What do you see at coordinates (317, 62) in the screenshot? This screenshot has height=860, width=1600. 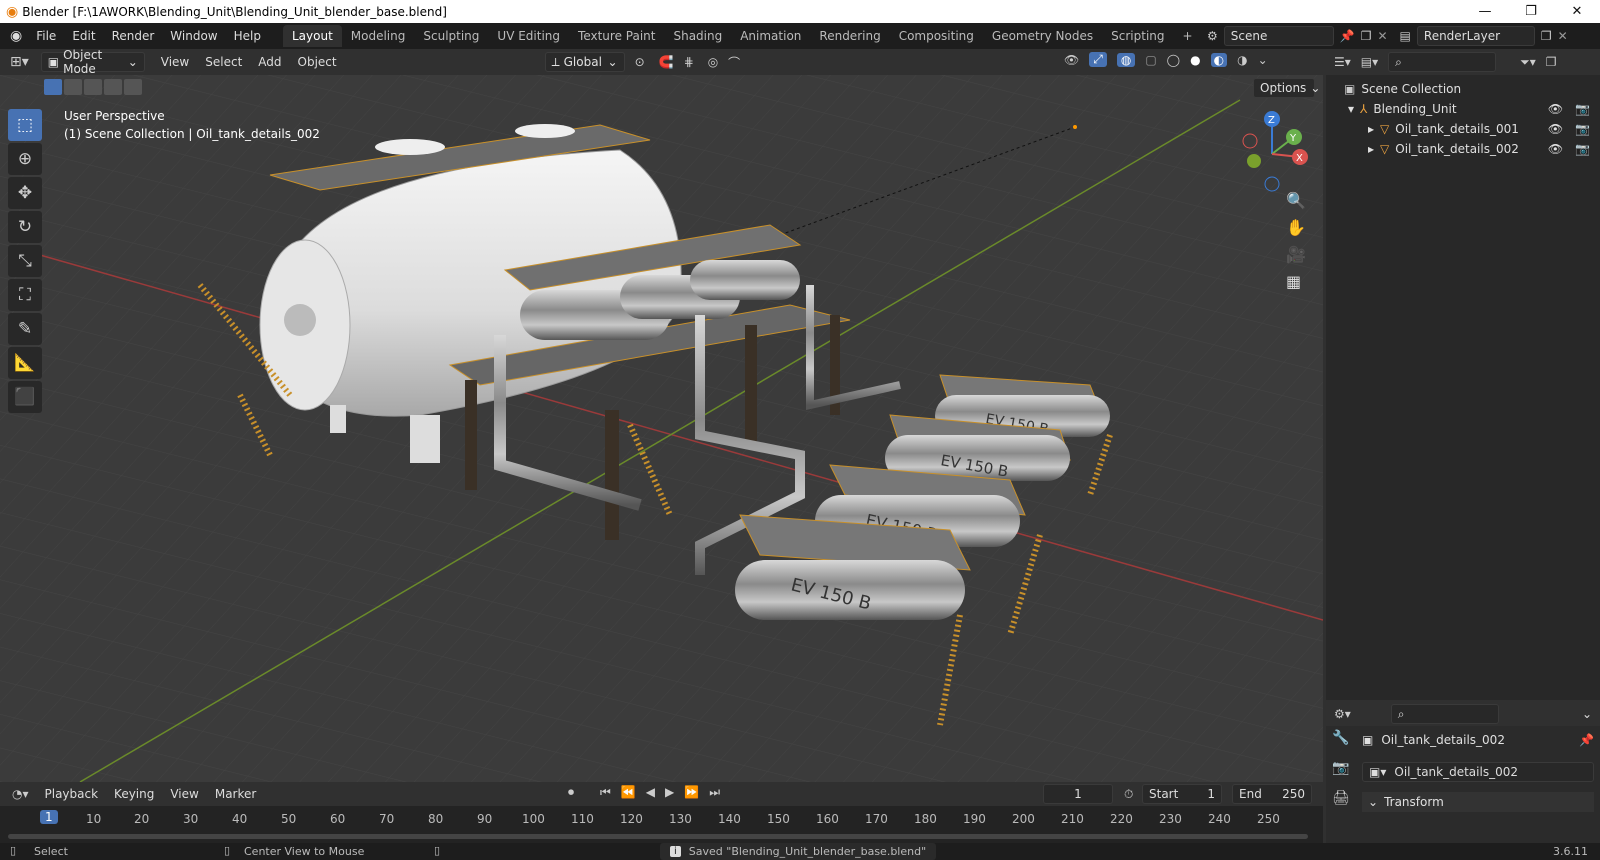 I see `viewport-menu-object: Object` at bounding box center [317, 62].